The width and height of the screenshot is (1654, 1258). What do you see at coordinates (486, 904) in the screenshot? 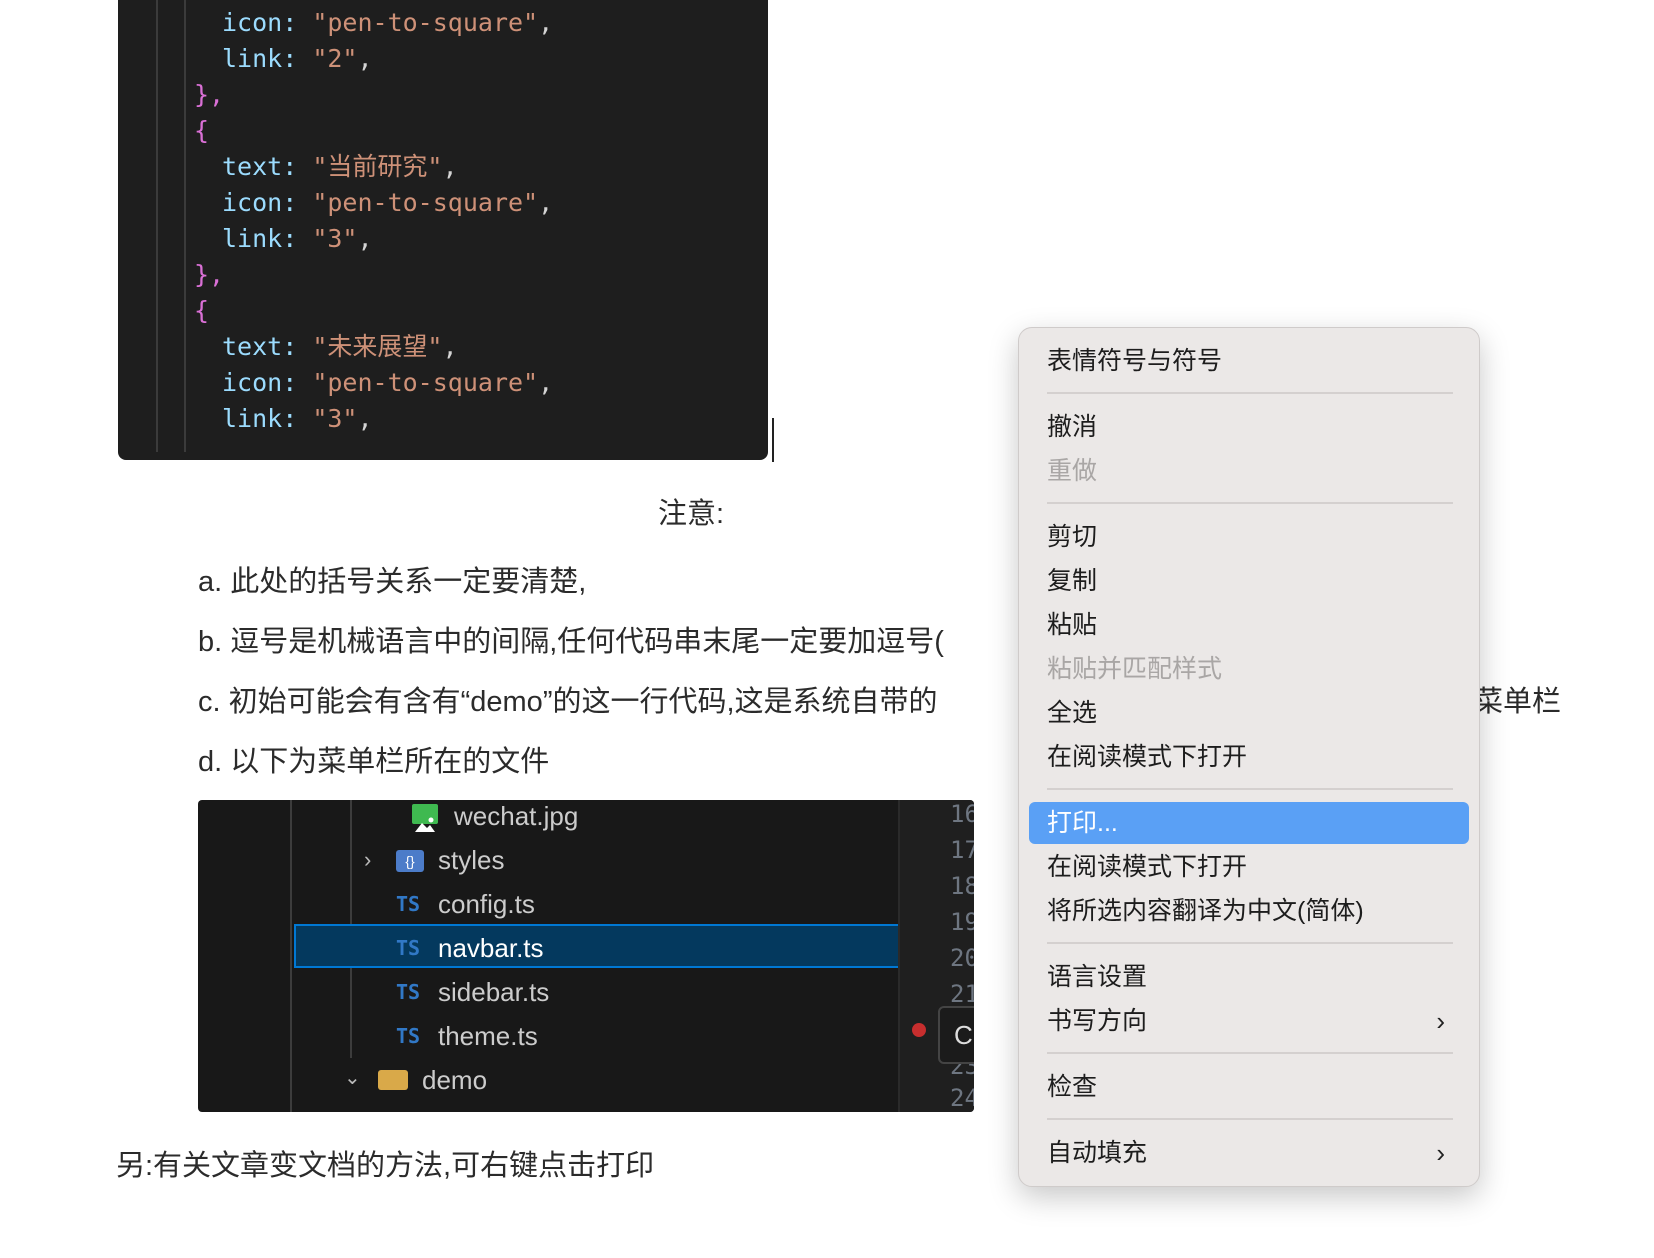
I see `tree-item-label: config.ts` at bounding box center [486, 904].